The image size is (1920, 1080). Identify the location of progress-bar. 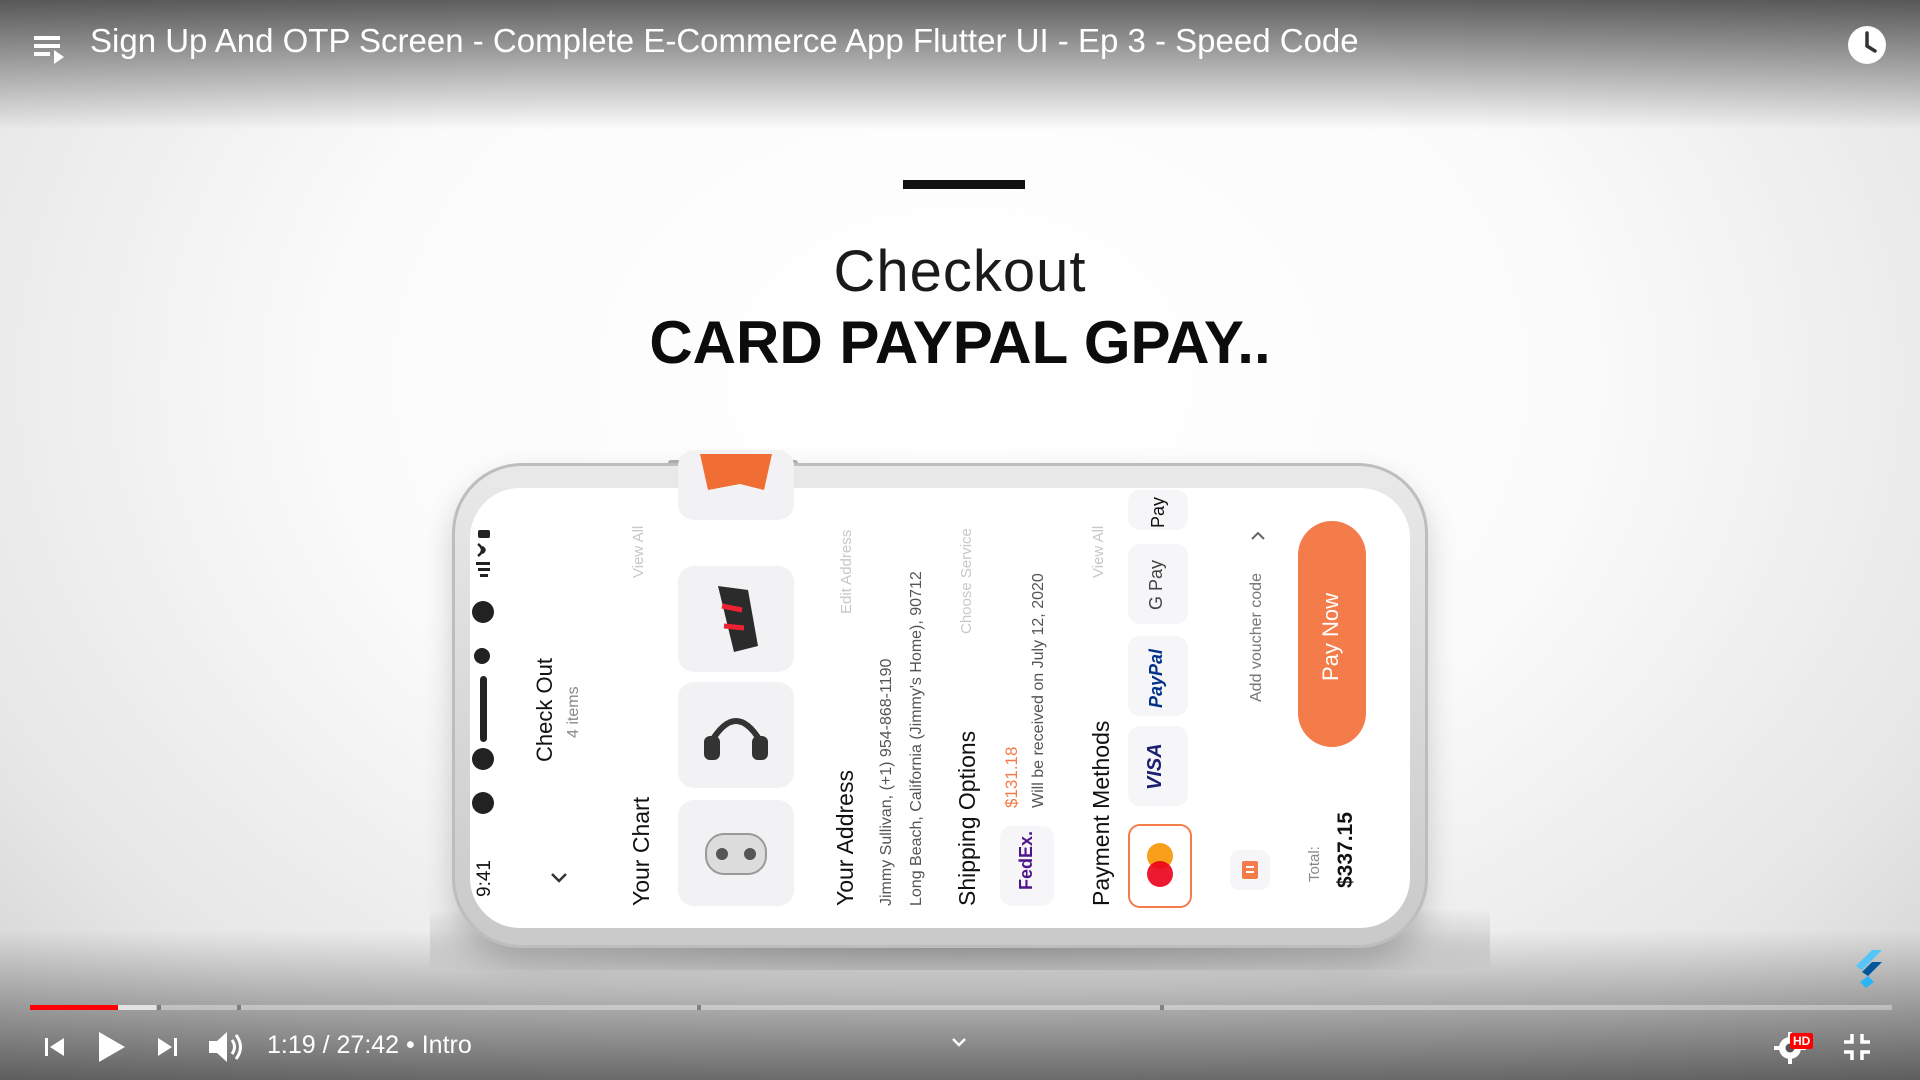
(961, 1007).